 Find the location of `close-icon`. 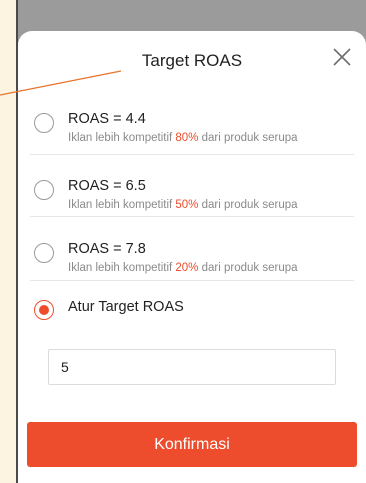

close-icon is located at coordinates (342, 57).